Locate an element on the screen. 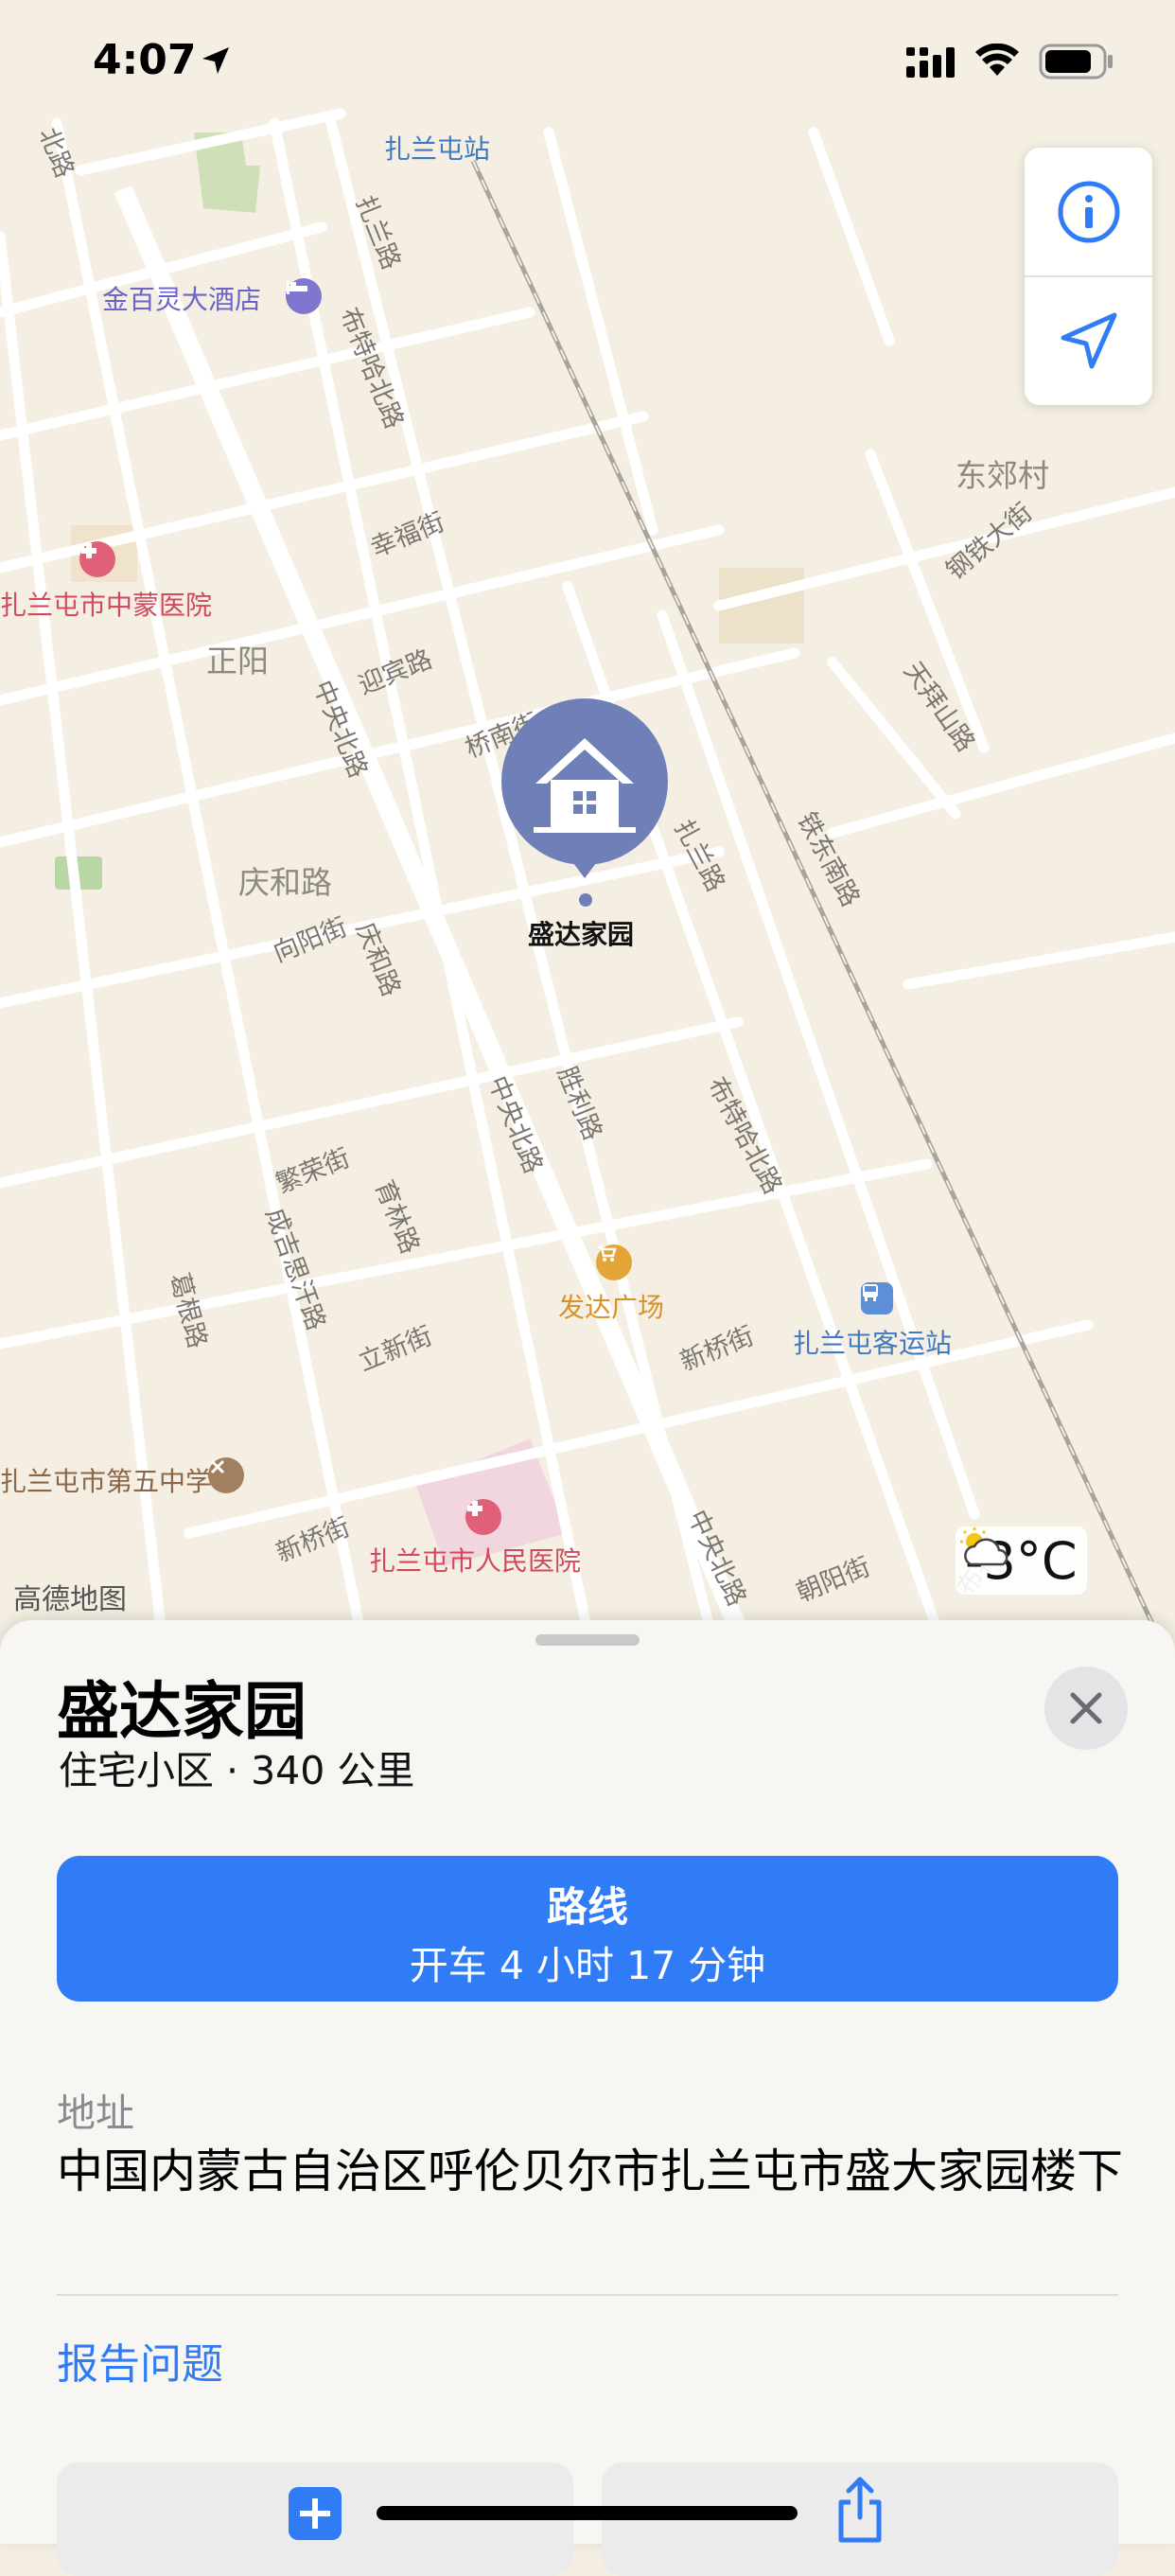 The height and width of the screenshot is (2576, 1175). battery-icon is located at coordinates (1076, 61).